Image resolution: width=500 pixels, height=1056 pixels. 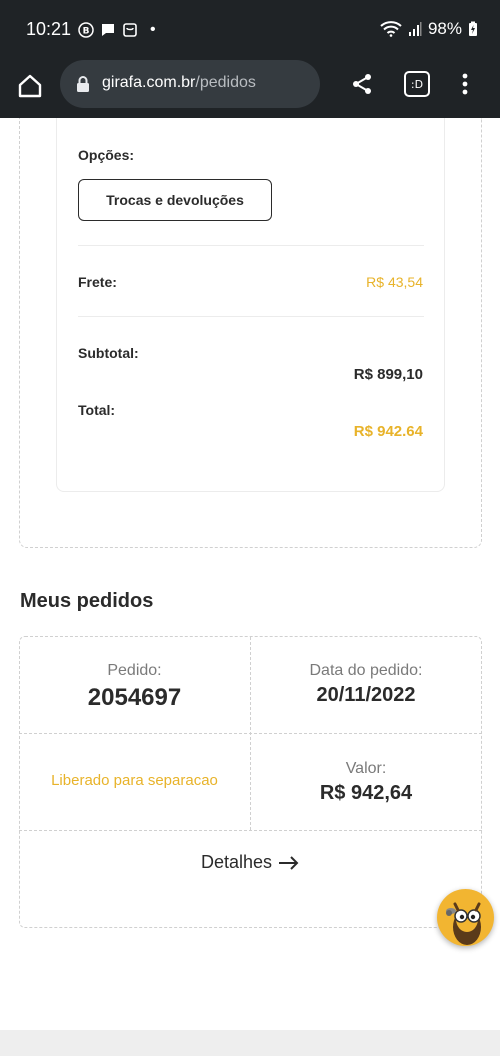 I want to click on status-bar: 10:21 B • 98%, so click(x=250, y=30).